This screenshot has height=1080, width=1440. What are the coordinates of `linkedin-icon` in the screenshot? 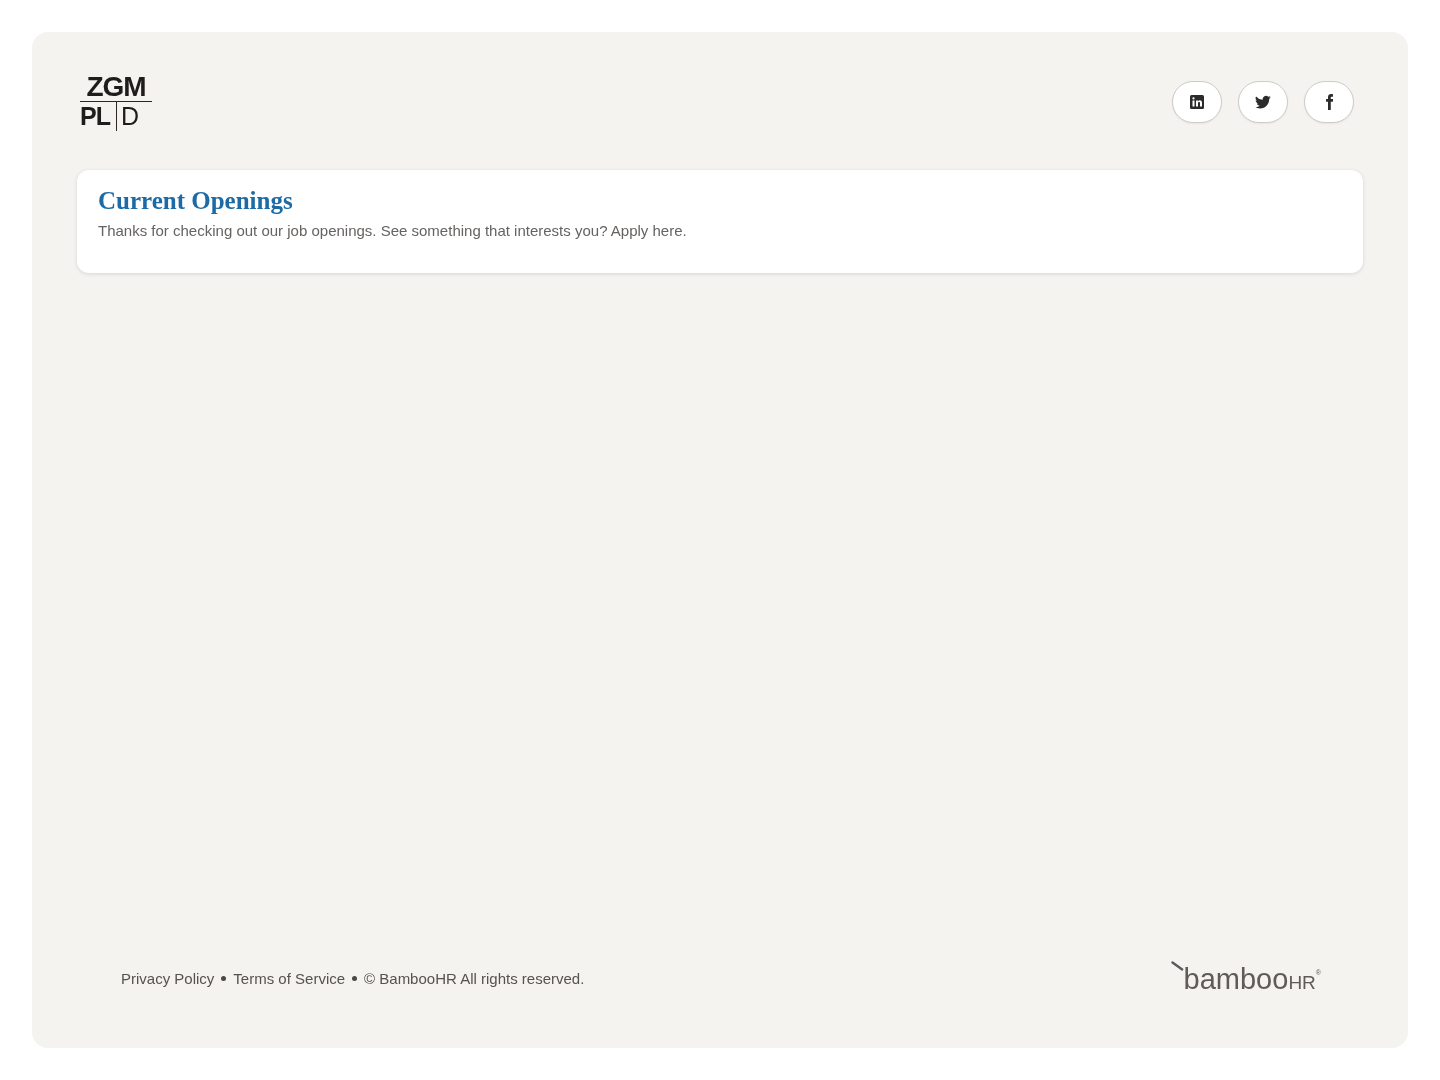 It's located at (1197, 102).